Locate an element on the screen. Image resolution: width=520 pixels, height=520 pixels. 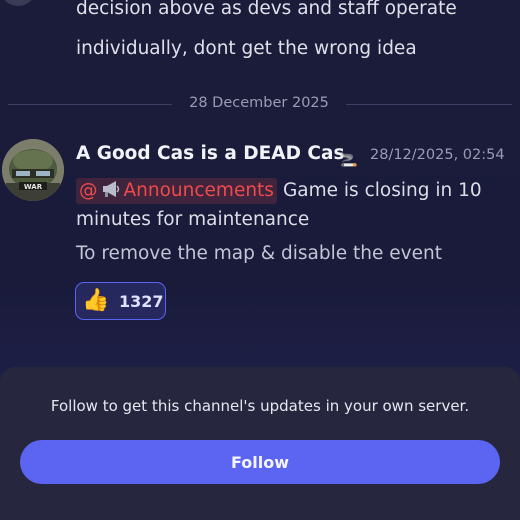
message-line-1: @ Announcements Game is closing in 10 is located at coordinates (279, 192).